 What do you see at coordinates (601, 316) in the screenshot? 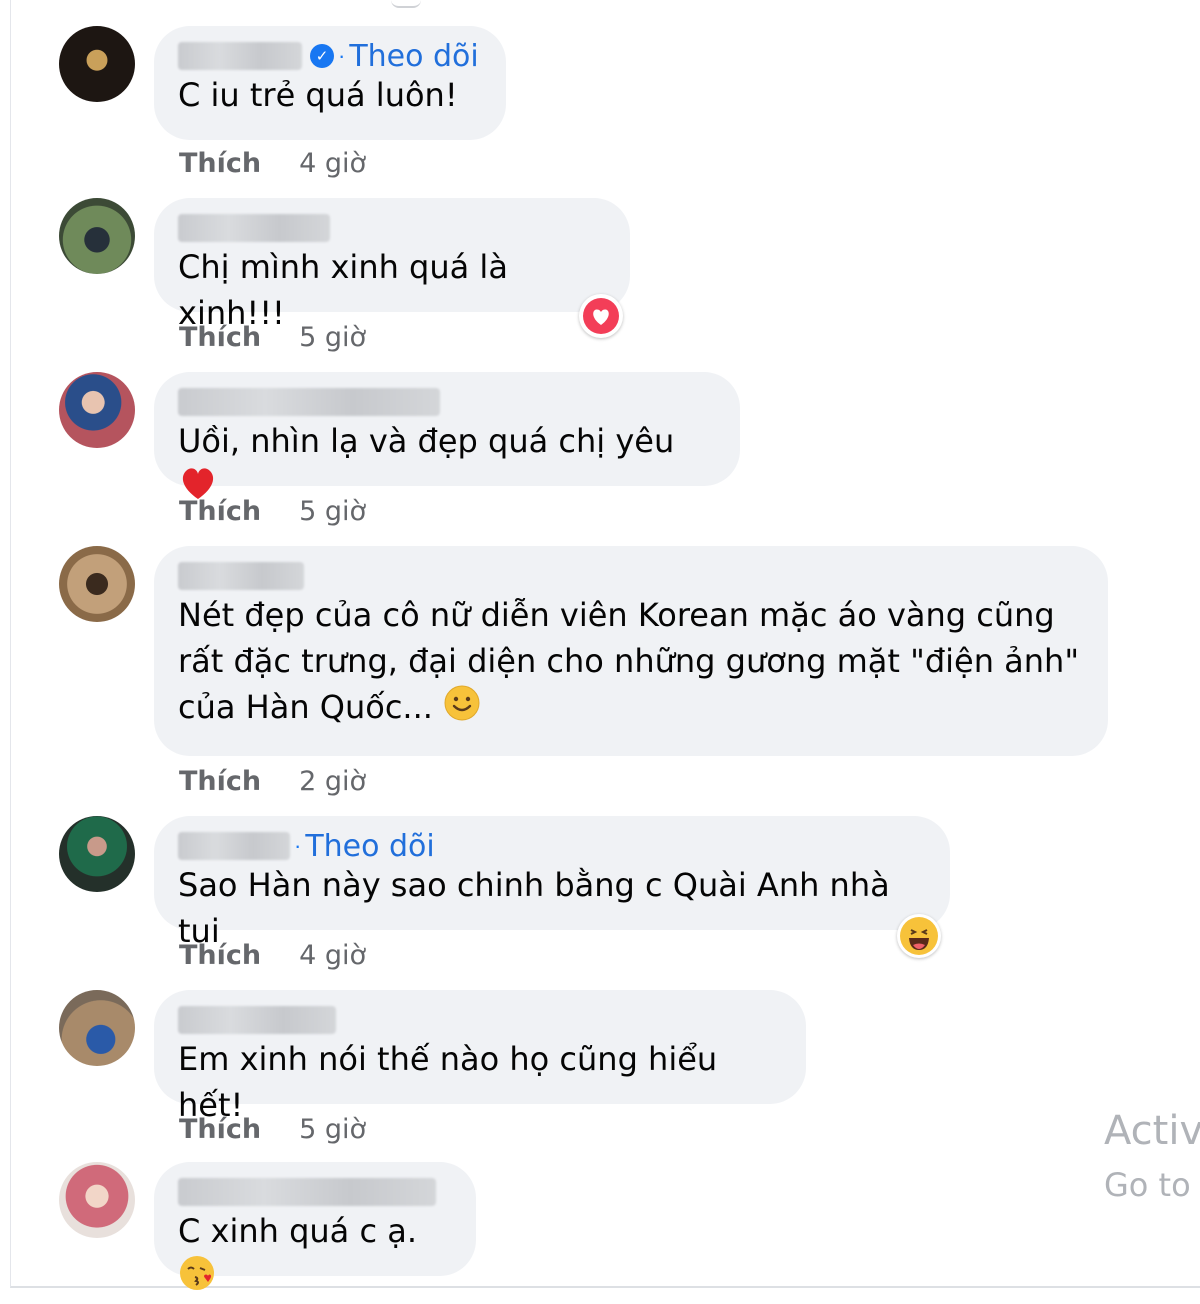
I see `love-reaction-icon` at bounding box center [601, 316].